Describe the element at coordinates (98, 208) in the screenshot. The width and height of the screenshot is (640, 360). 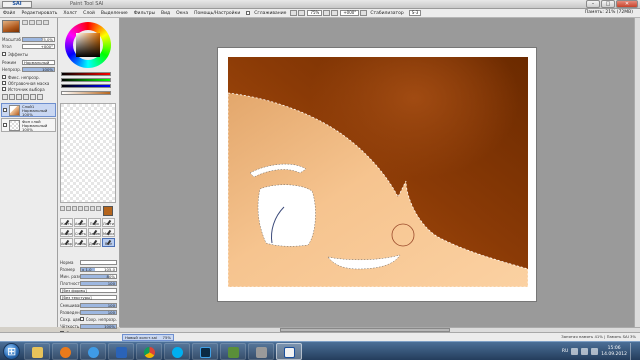
I see `hand-icon` at that location.